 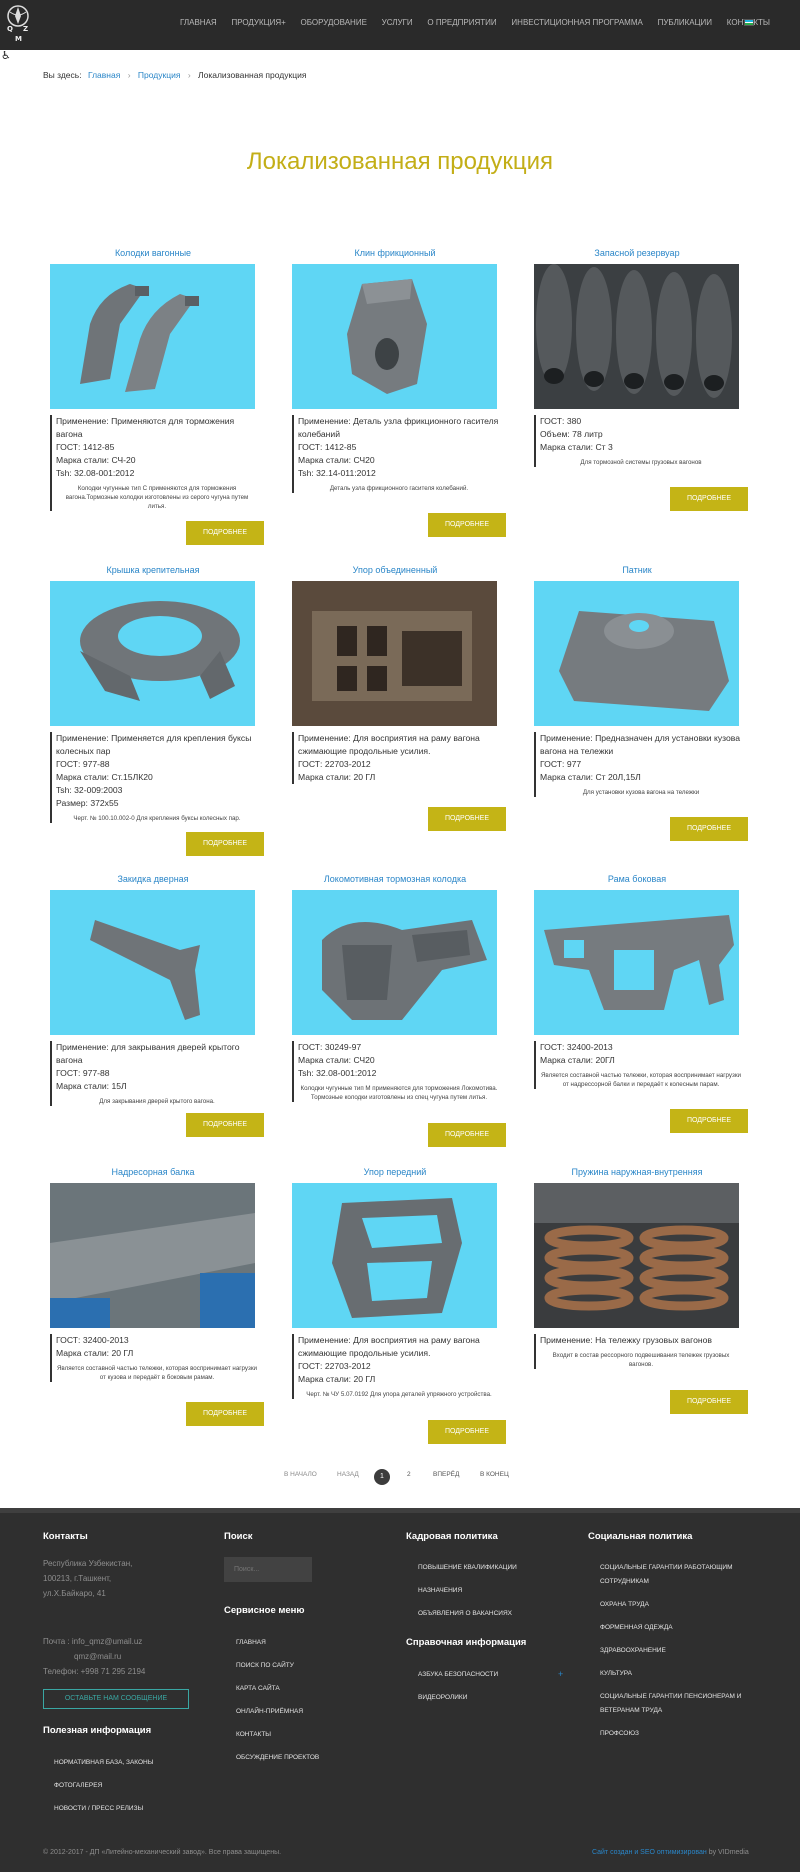 What do you see at coordinates (277, 1757) in the screenshot?
I see `footer-link: ОБСУЖДЕНИЕ ПРОЕКТОВ` at bounding box center [277, 1757].